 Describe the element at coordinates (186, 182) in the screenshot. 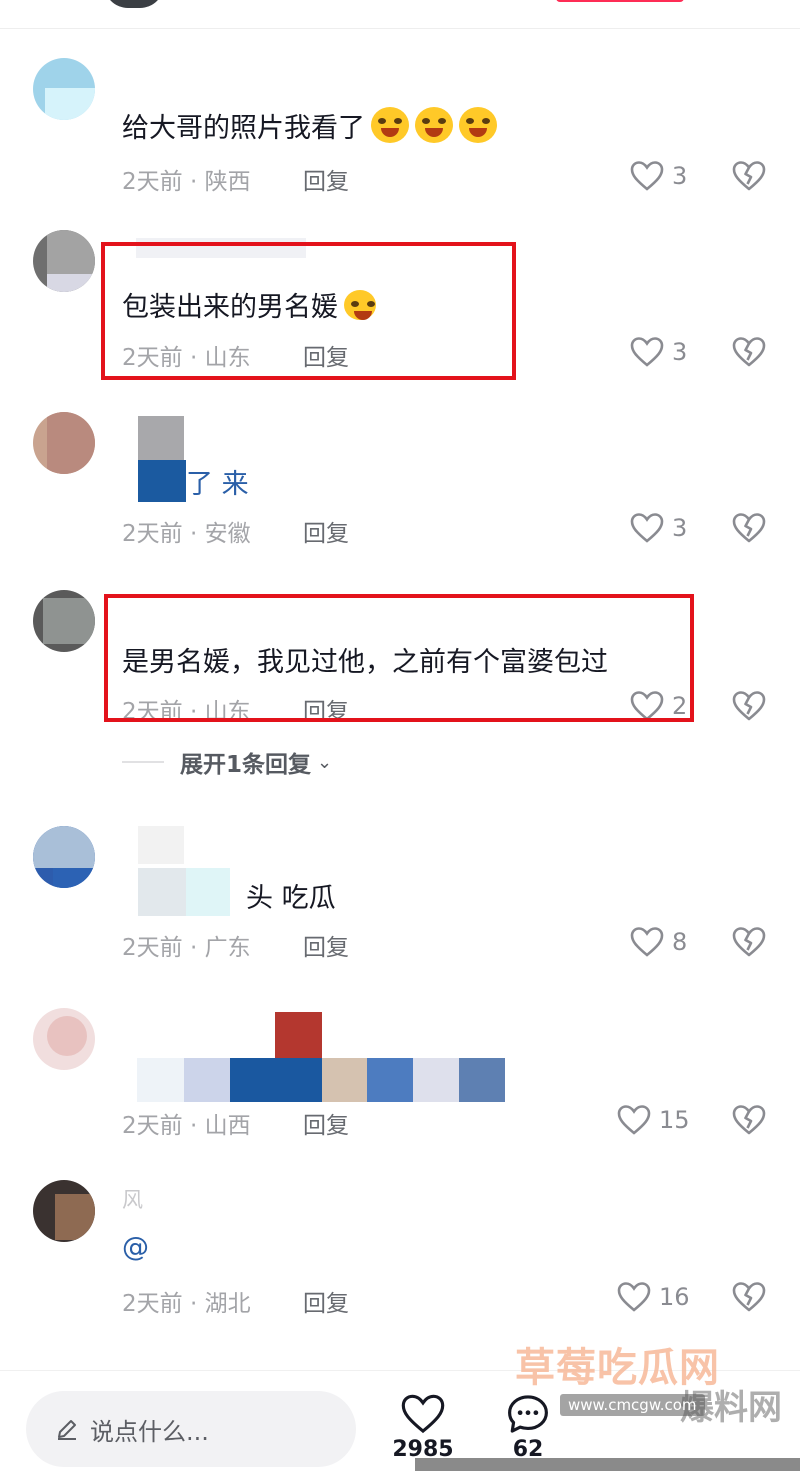

I see `comment-meta: 2天前 · 陕西` at that location.